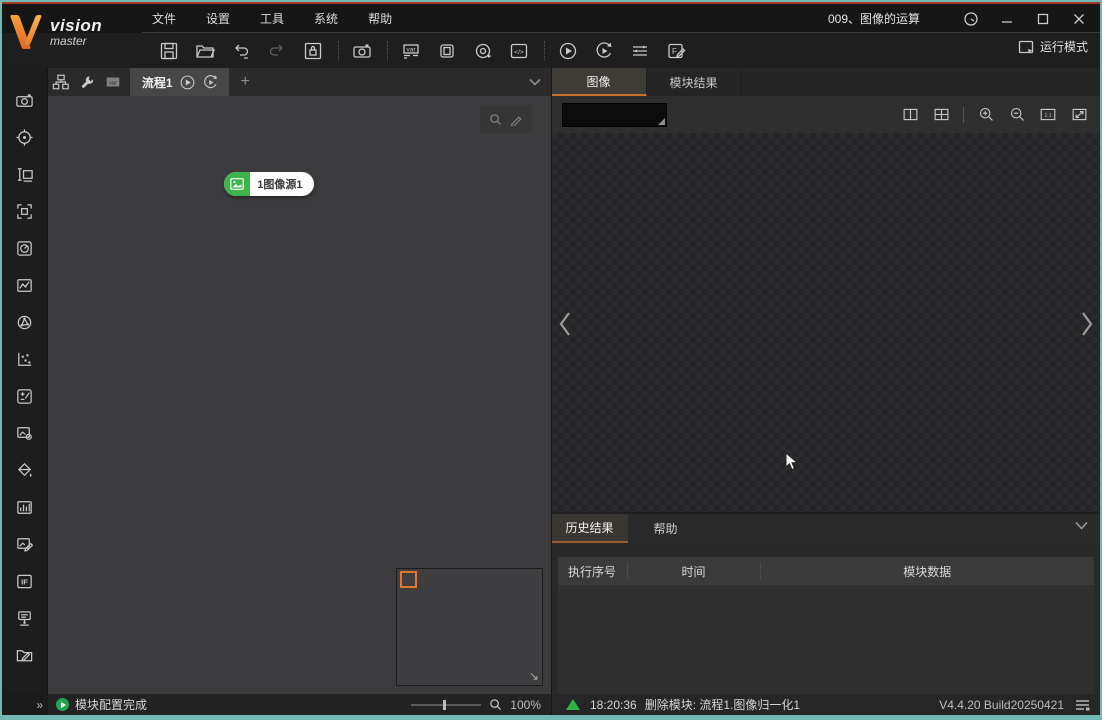 The width and height of the screenshot is (1102, 720). Describe the element at coordinates (469, 627) in the screenshot. I see `minimap: ↘` at that location.